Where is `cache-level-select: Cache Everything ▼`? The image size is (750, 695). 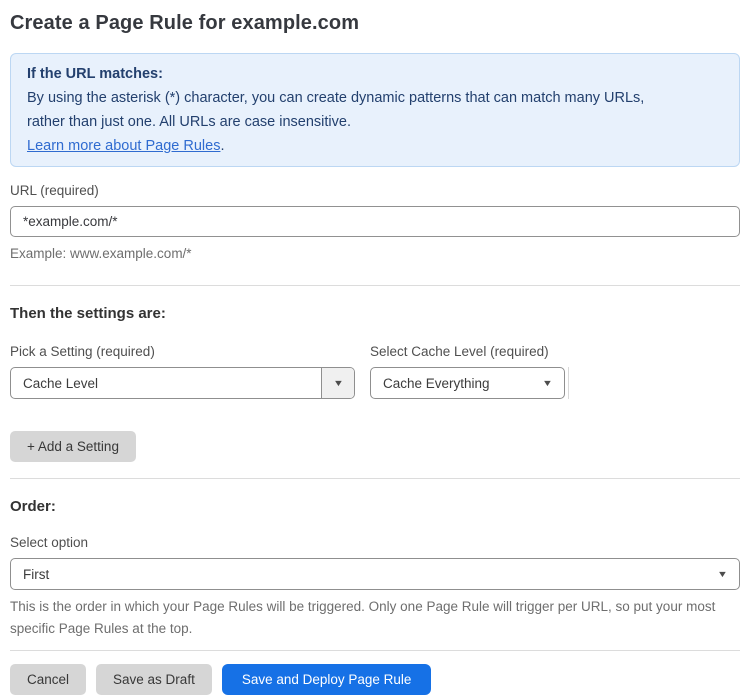
cache-level-select: Cache Everything ▼ is located at coordinates (467, 383).